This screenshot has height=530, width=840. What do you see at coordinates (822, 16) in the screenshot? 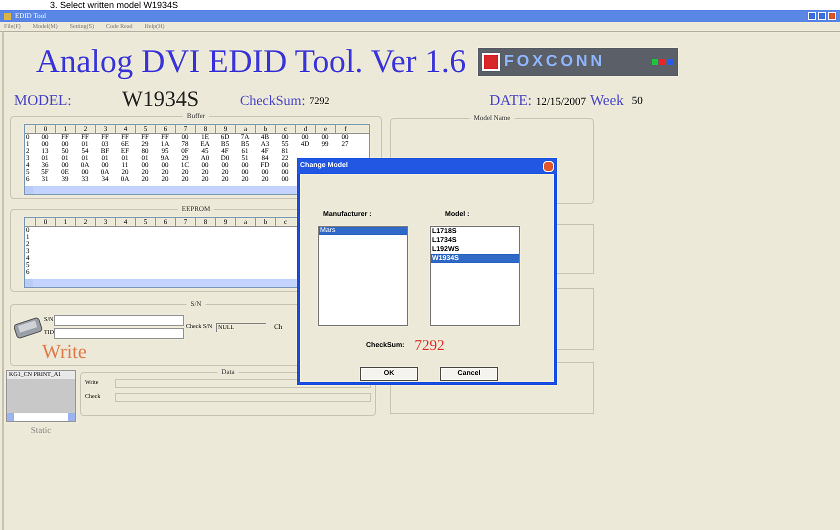
I see `restore-icon` at bounding box center [822, 16].